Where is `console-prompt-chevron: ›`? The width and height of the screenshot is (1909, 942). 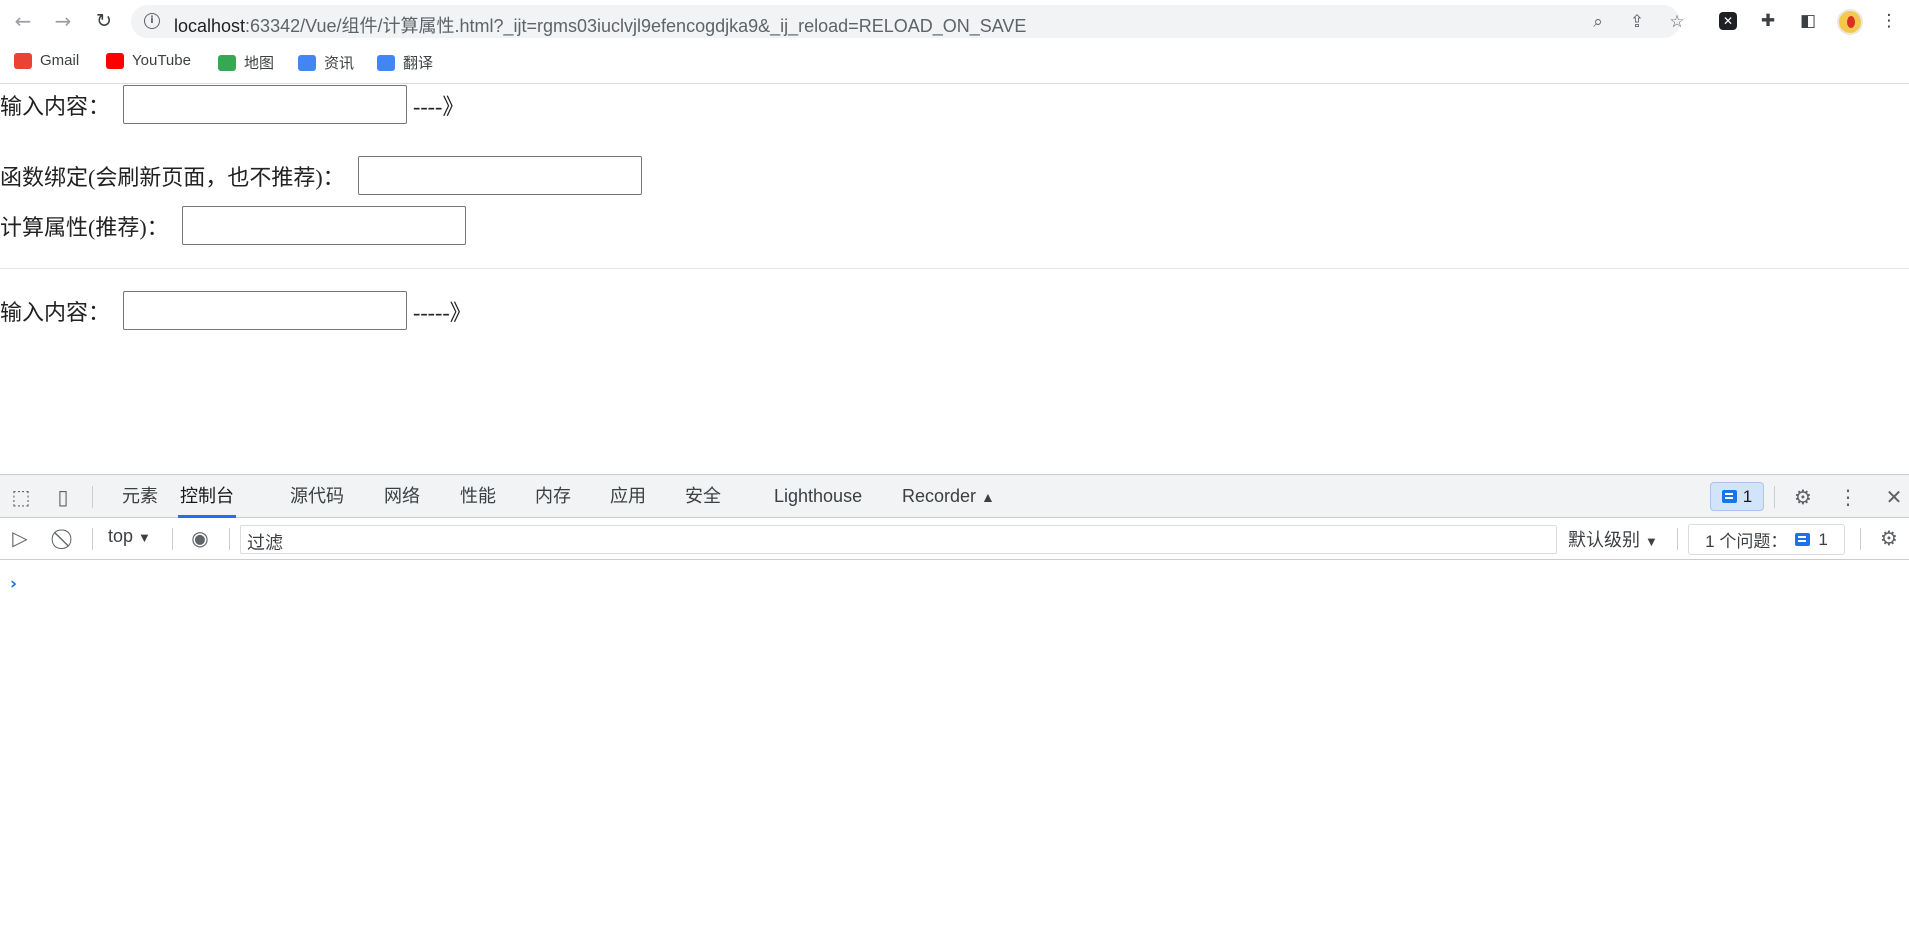
console-prompt-chevron: › is located at coordinates (13, 584).